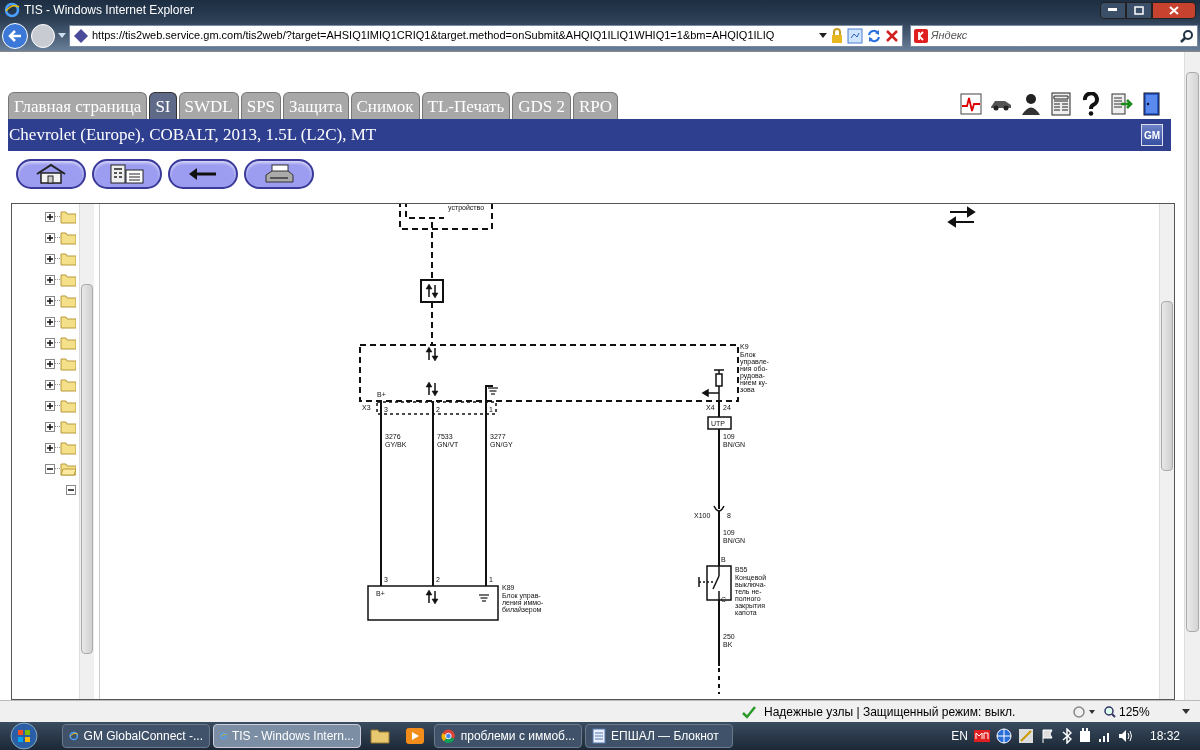 This screenshot has width=1200, height=750. I want to click on lock-settings-icon, so click(1084, 711).